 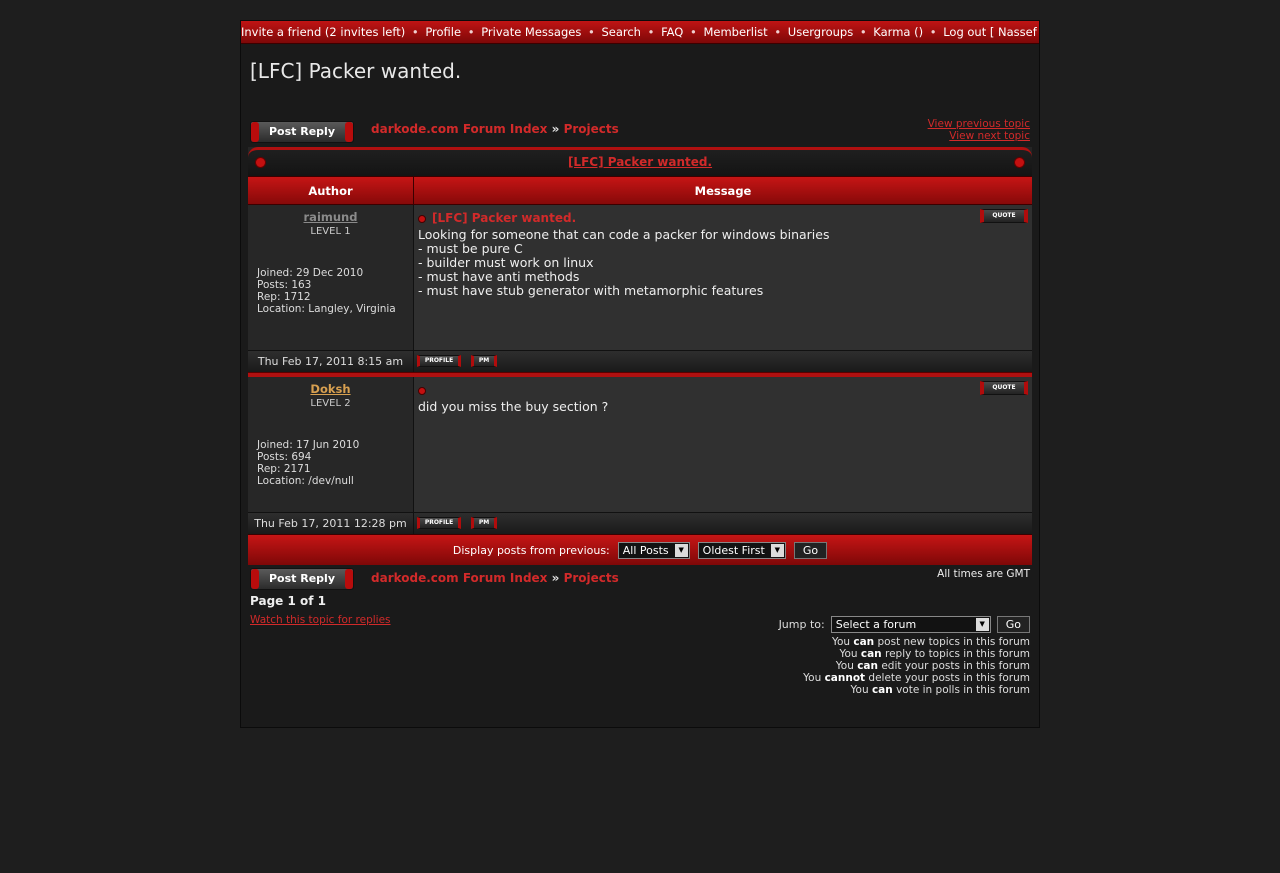 I want to click on post-subject, so click(x=725, y=390).